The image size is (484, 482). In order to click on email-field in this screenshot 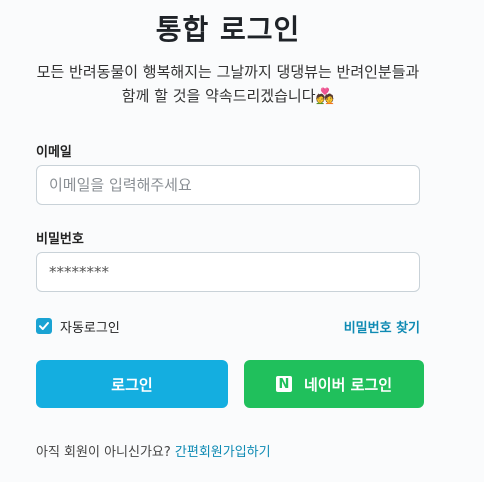, I will do `click(228, 185)`.